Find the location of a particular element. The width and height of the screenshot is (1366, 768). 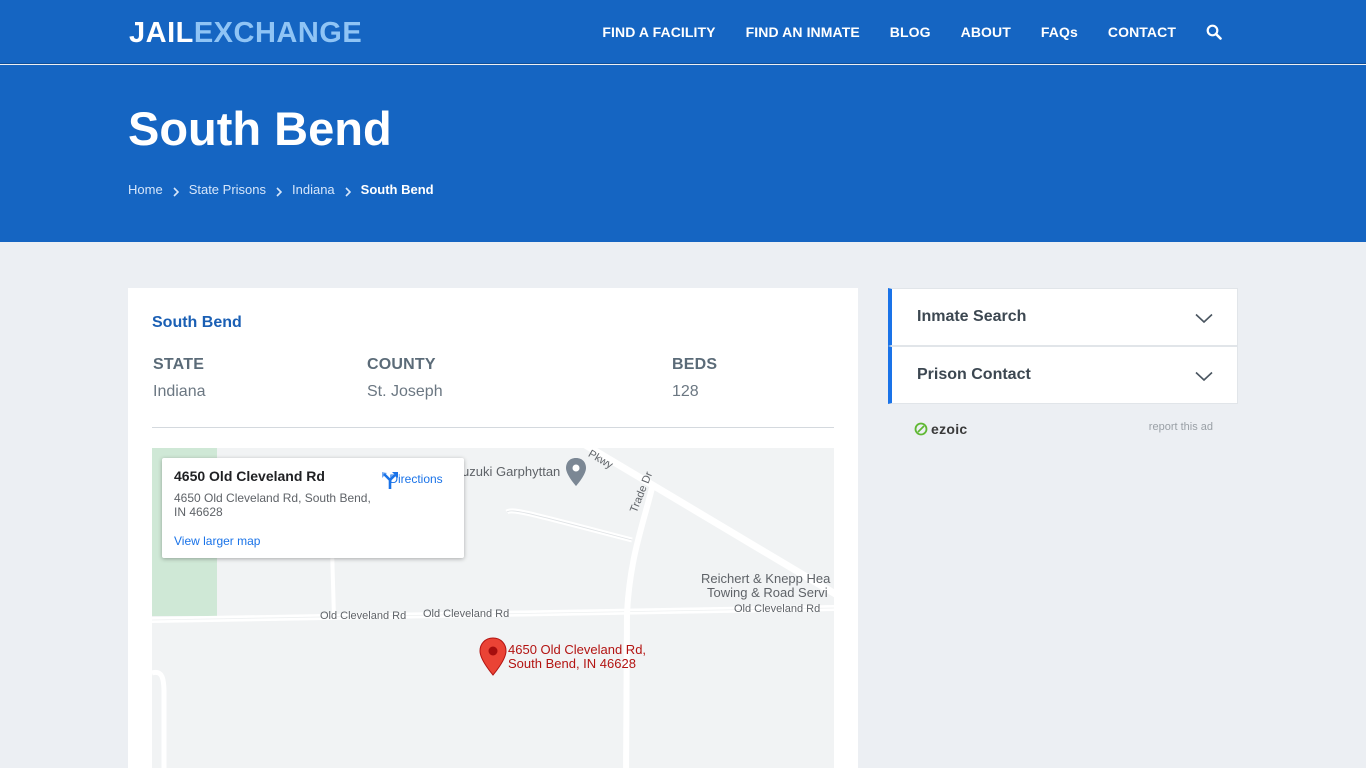

ezoic-brand: ezoic is located at coordinates (949, 429).